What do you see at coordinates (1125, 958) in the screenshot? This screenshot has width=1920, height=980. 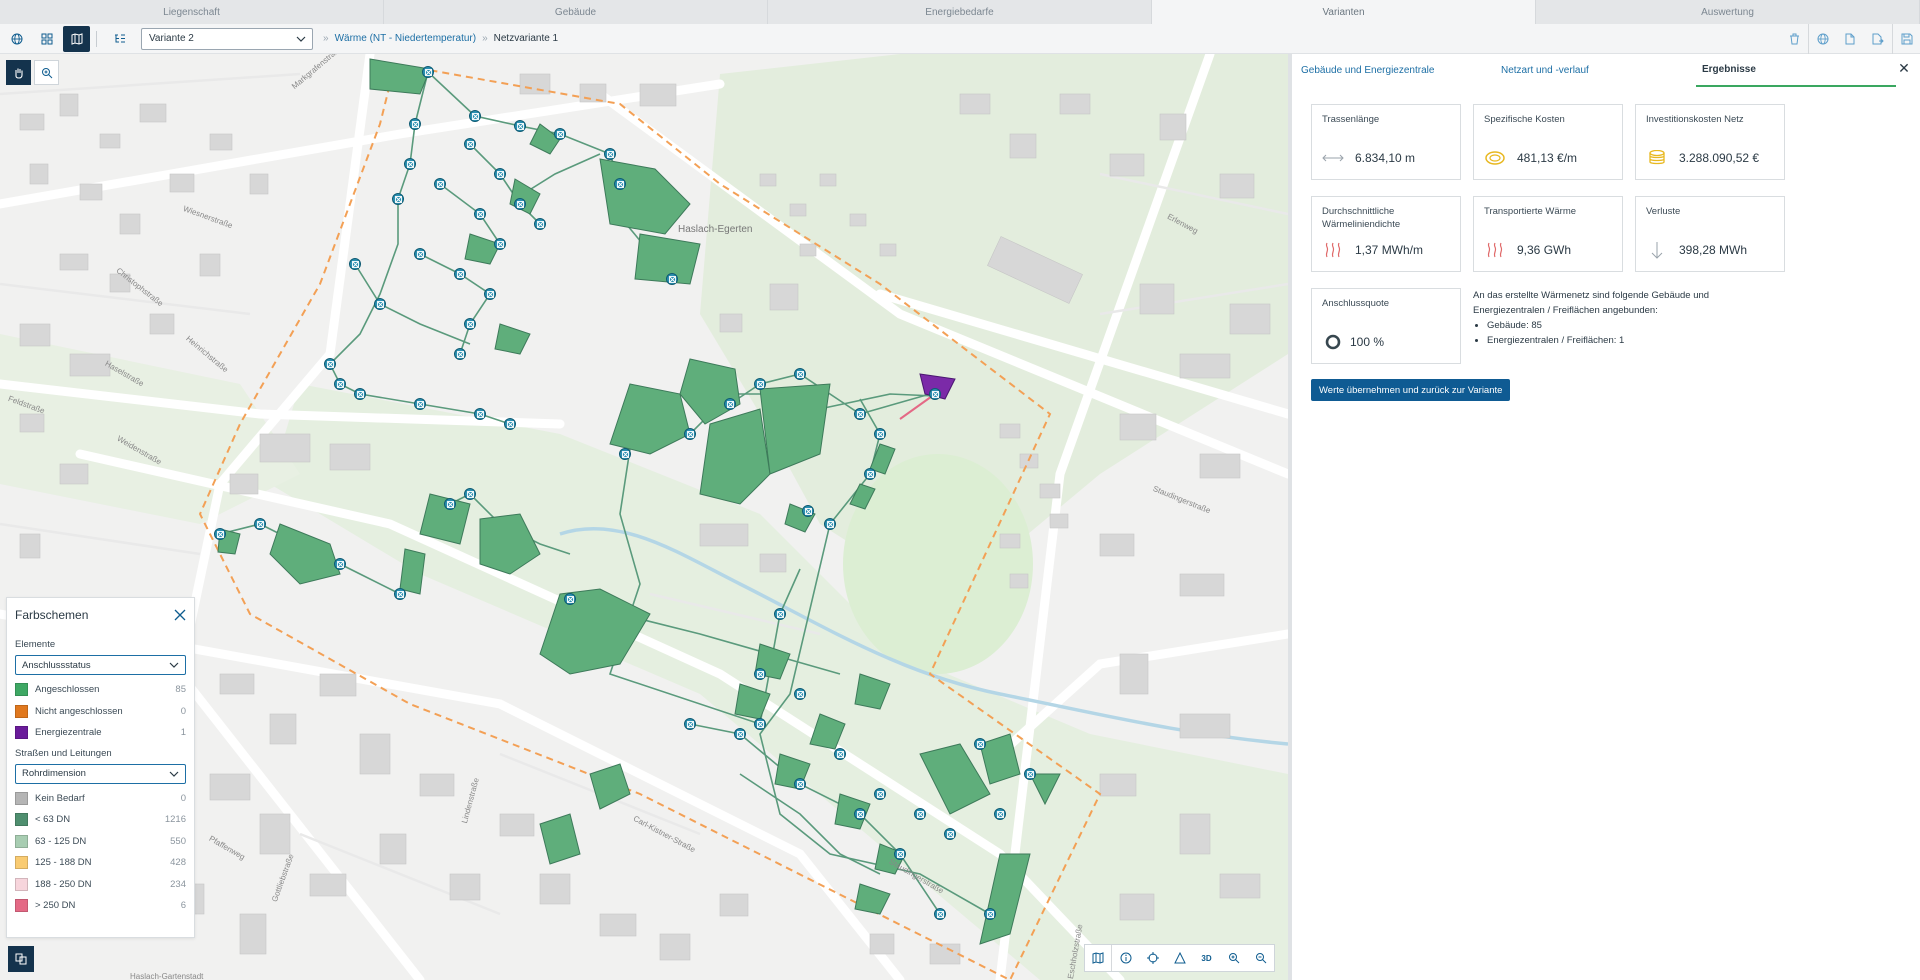 I see `info-button` at bounding box center [1125, 958].